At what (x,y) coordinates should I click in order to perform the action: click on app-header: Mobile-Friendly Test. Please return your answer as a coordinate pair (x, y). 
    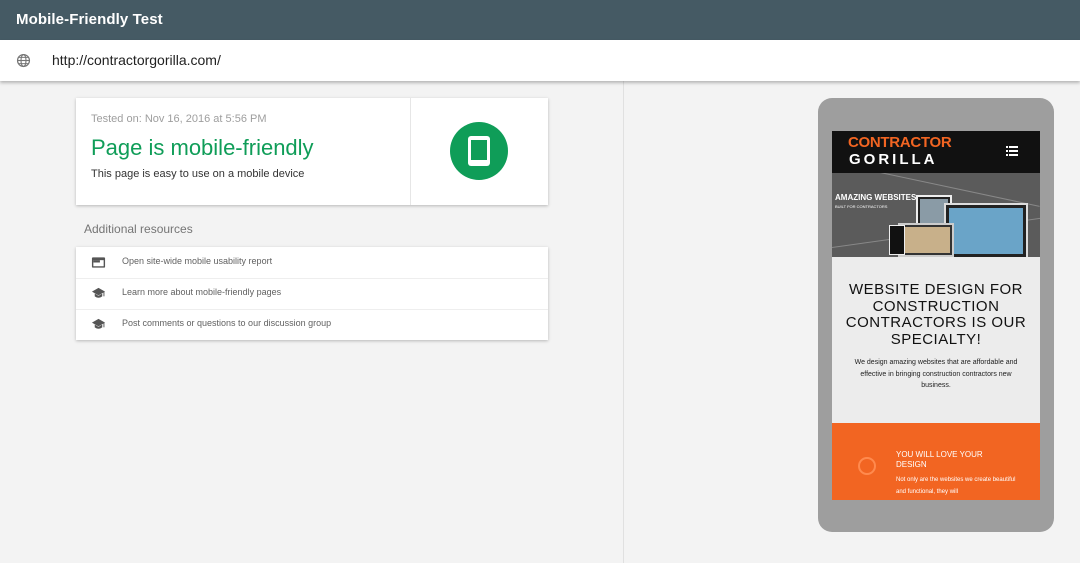
    Looking at the image, I should click on (540, 20).